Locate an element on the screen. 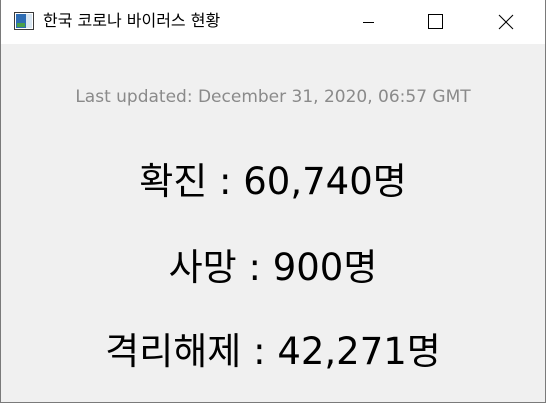  minimize-icon is located at coordinates (368, 22).